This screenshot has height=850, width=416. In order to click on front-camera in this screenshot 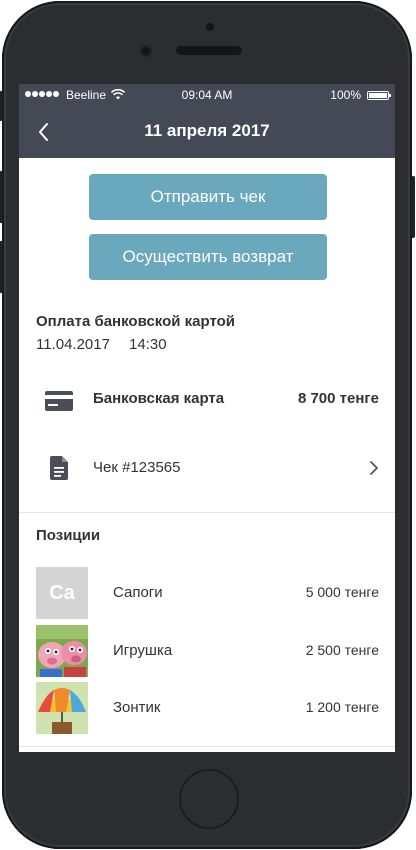, I will do `click(146, 51)`.